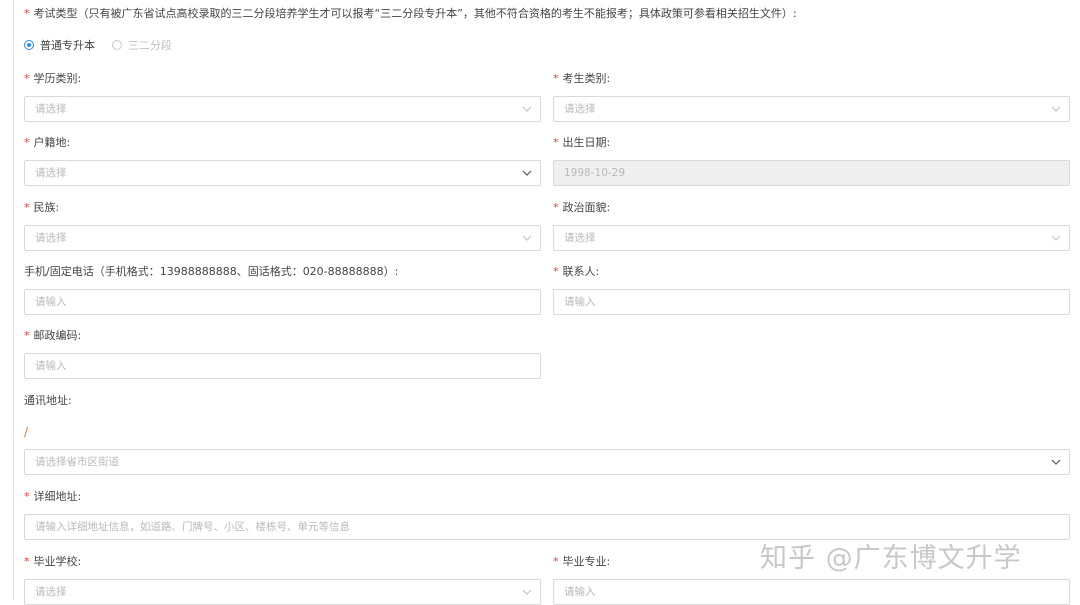  What do you see at coordinates (53, 335) in the screenshot?
I see `postal-code-label: * 邮政编码:` at bounding box center [53, 335].